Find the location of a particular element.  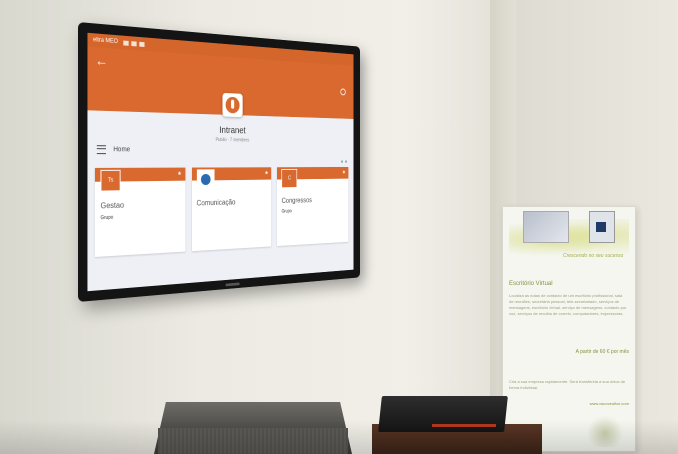

card-avatar: C is located at coordinates (289, 178).